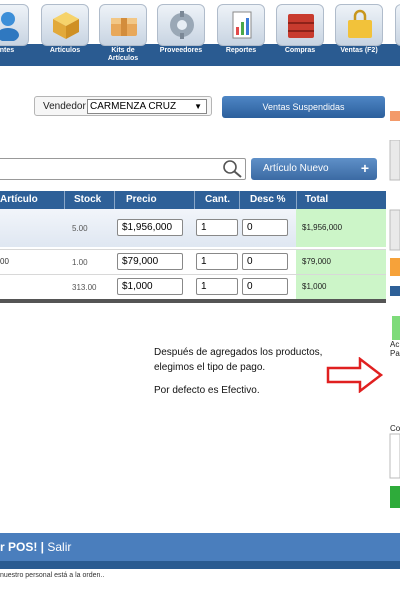  What do you see at coordinates (150, 227) in the screenshot?
I see `price-input: $1,956,000` at bounding box center [150, 227].